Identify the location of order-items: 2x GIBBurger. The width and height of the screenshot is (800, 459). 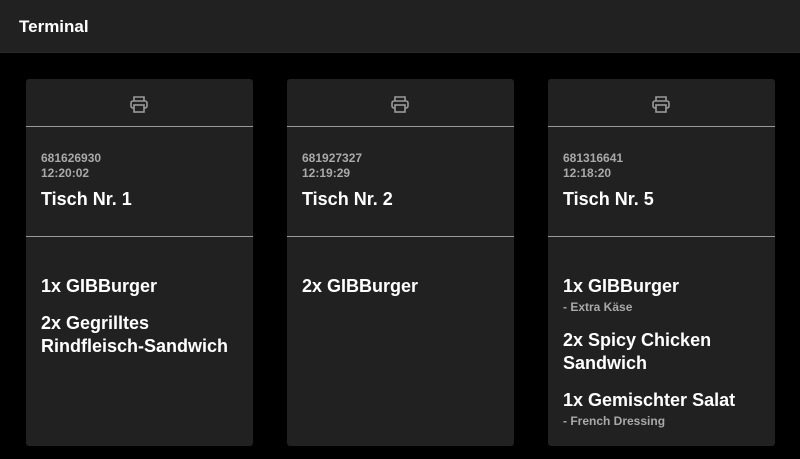
(404, 293).